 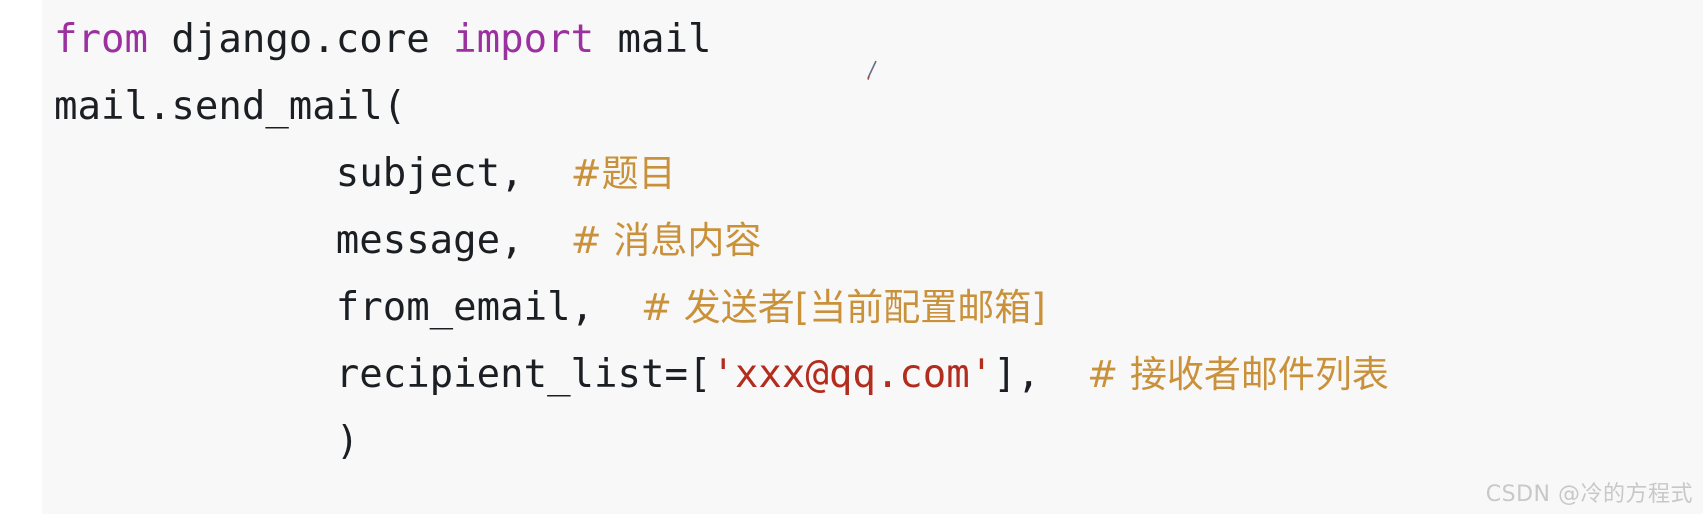 I want to click on code-token-plain: ],, so click(x=1040, y=374).